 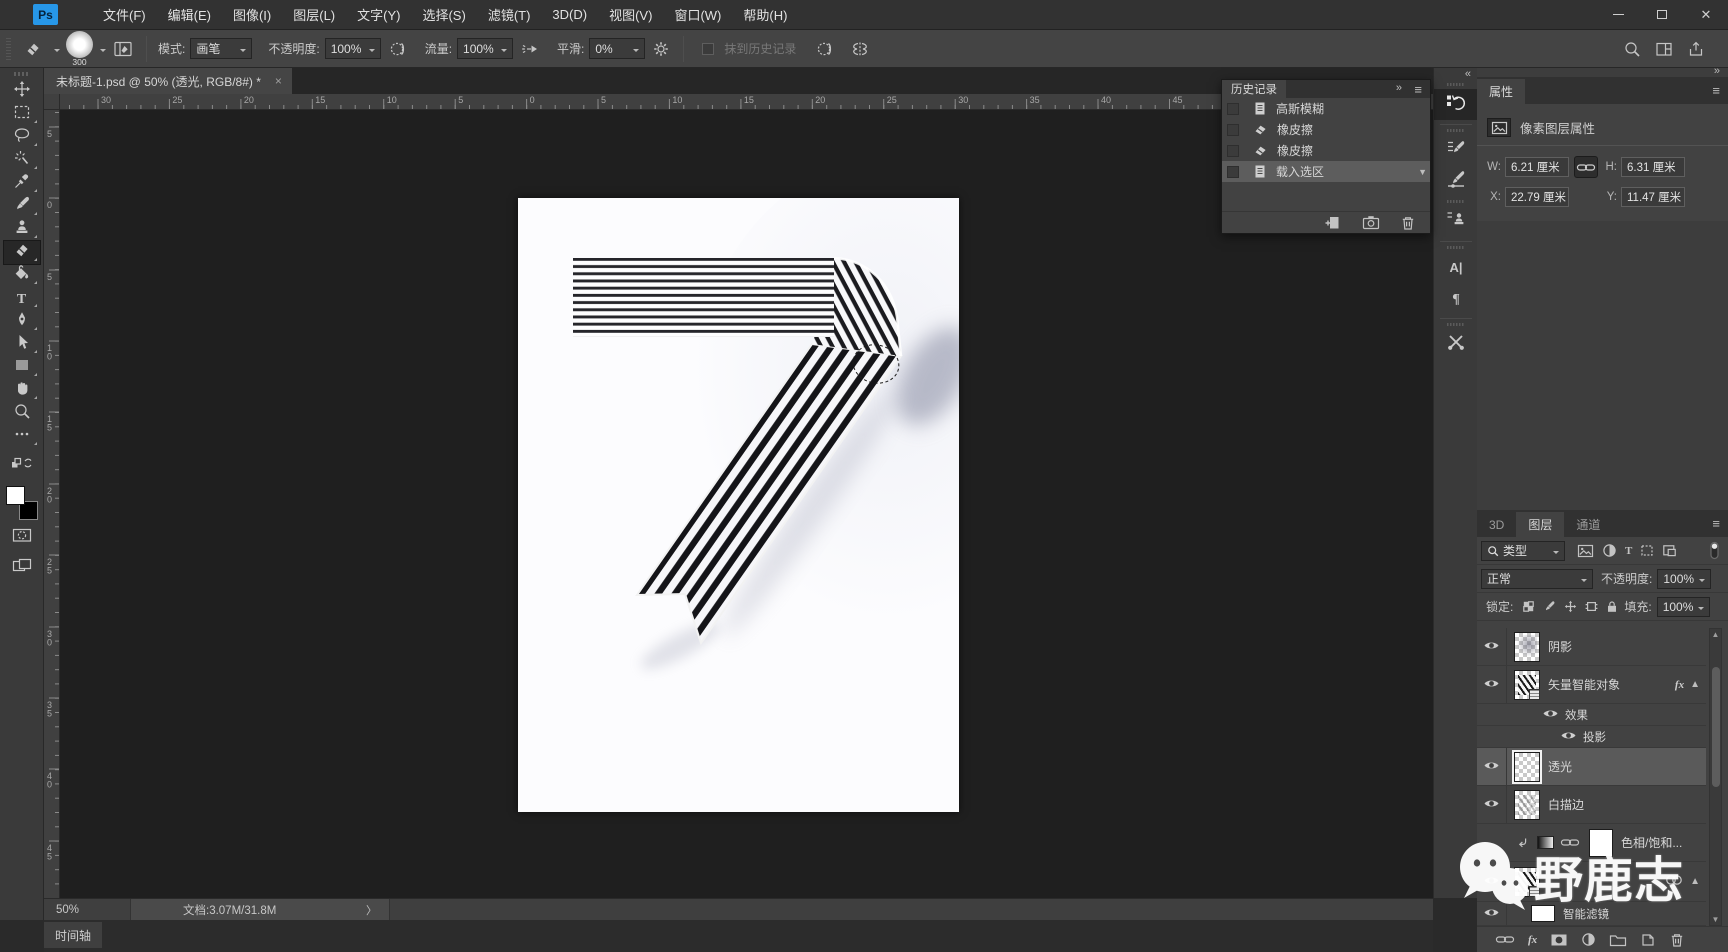 What do you see at coordinates (1684, 578) in the screenshot?
I see `layer-opacity-select: 100%` at bounding box center [1684, 578].